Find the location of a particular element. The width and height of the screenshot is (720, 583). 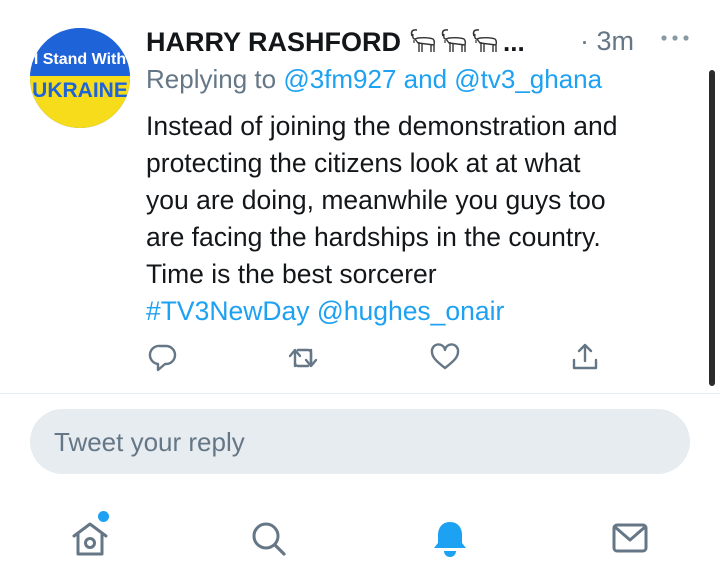

retweet-icon is located at coordinates (303, 357).